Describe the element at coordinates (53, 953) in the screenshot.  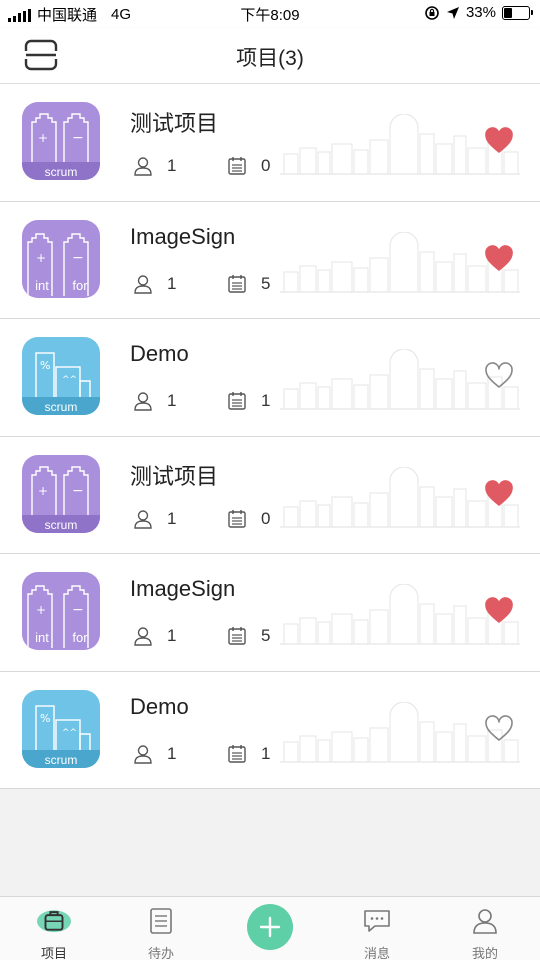
I see `tab-projects-label: 项目` at that location.